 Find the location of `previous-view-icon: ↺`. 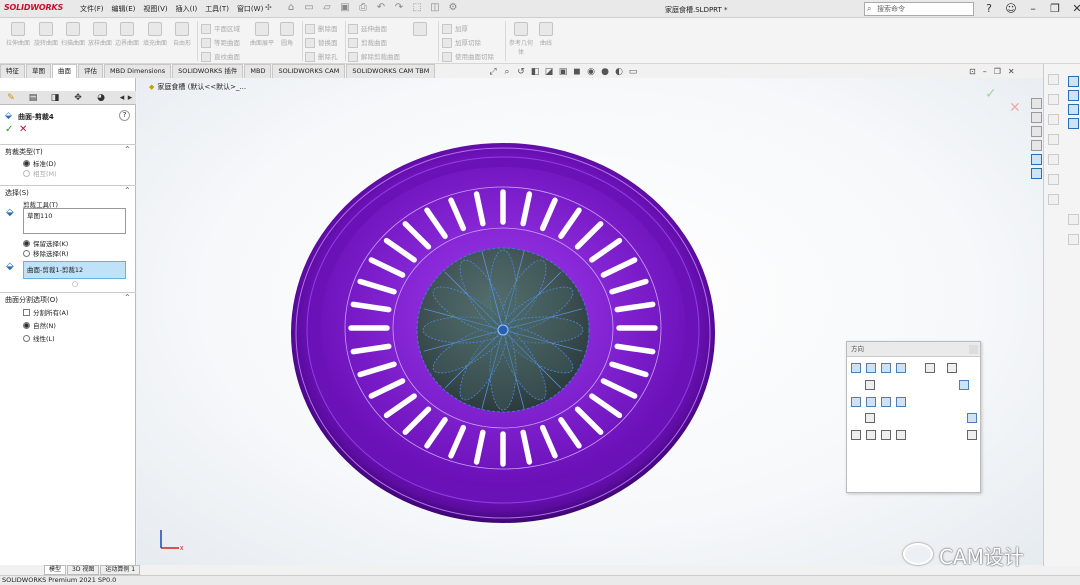

previous-view-icon: ↺ is located at coordinates (521, 72).